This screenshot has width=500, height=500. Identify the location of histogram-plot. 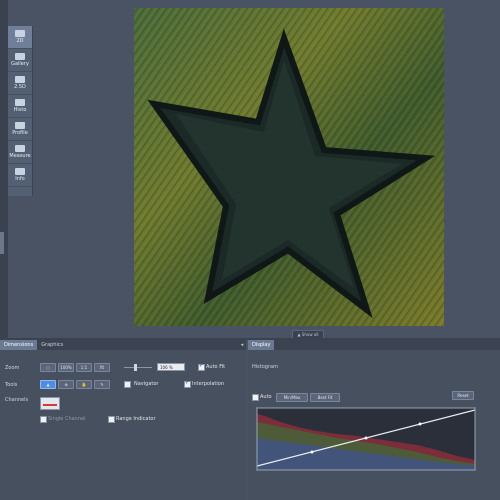
(366, 439).